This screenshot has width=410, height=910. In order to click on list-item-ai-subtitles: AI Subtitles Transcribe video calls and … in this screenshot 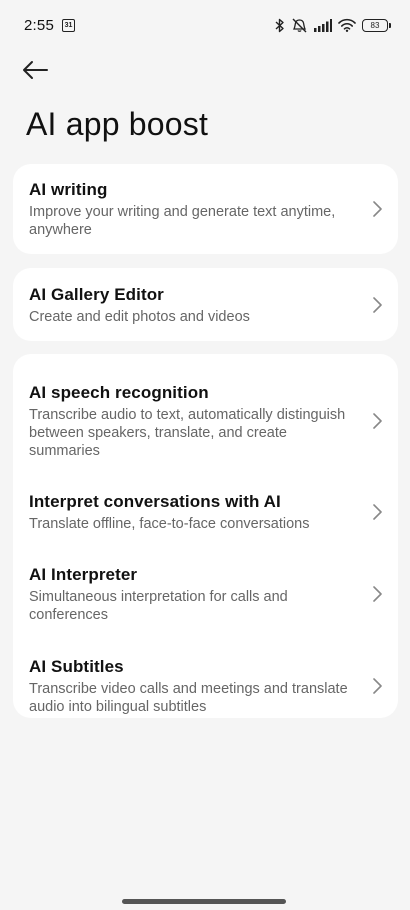, I will do `click(205, 686)`.